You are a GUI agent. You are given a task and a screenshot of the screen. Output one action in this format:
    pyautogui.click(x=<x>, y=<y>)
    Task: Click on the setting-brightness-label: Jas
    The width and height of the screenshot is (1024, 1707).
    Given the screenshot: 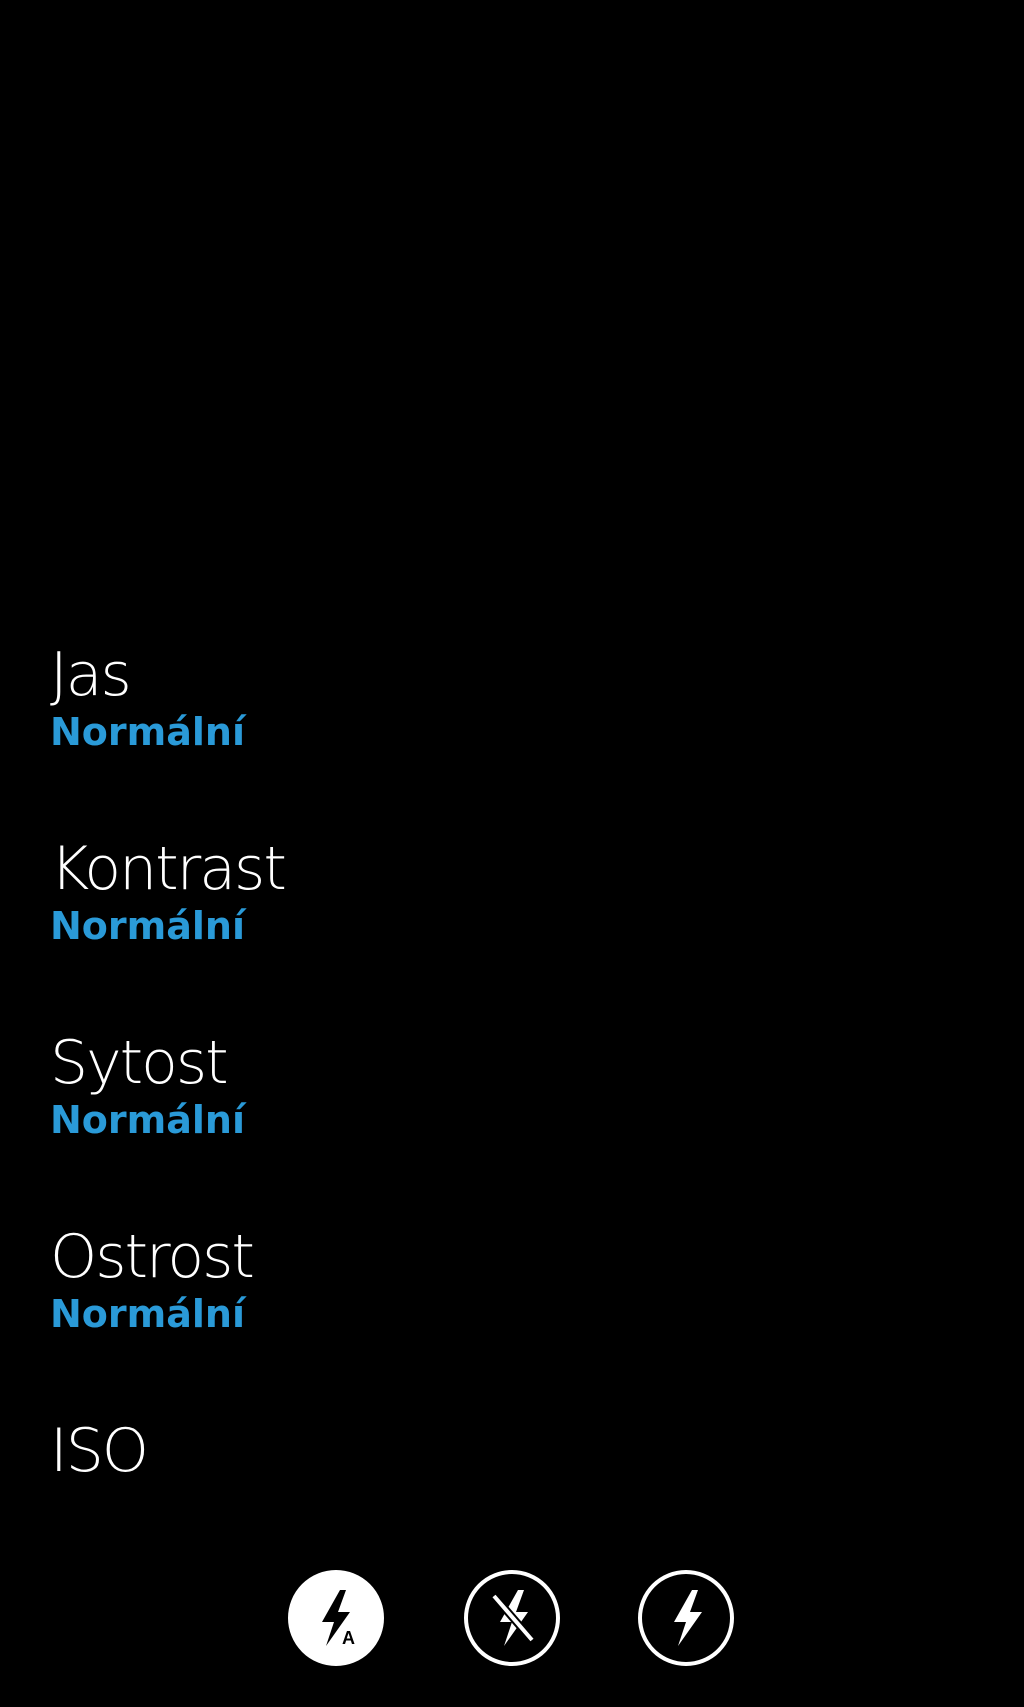 What is the action you would take?
    pyautogui.click(x=91, y=675)
    